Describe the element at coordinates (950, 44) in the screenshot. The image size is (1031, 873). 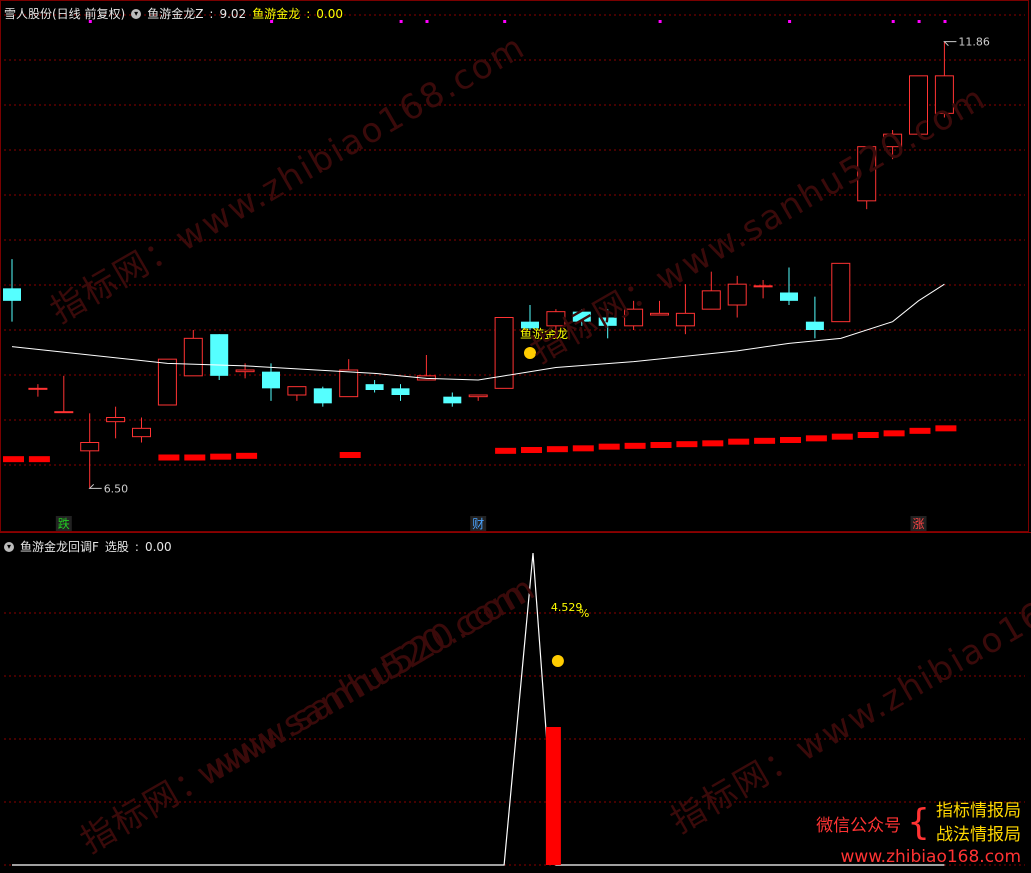
I see `max-pointer` at that location.